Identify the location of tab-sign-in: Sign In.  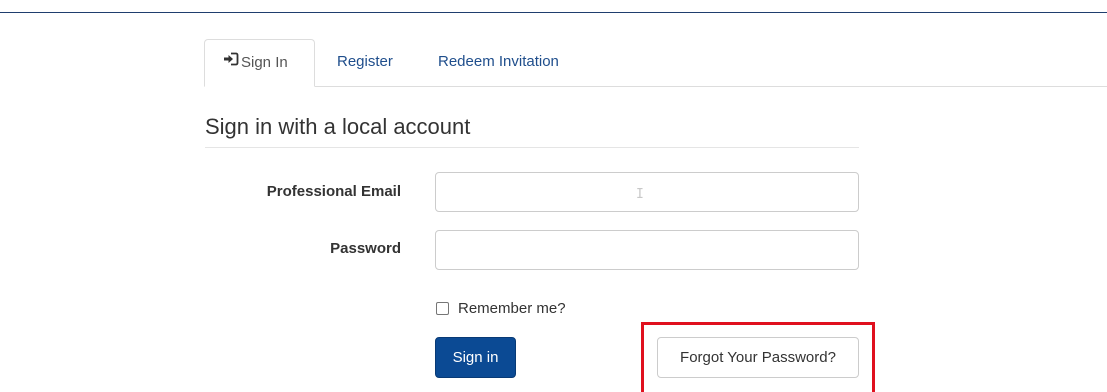
(259, 63).